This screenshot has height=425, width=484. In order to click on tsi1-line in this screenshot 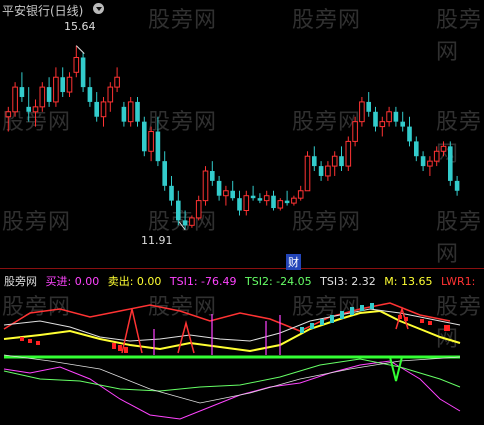, I will do `click(232, 390)`.